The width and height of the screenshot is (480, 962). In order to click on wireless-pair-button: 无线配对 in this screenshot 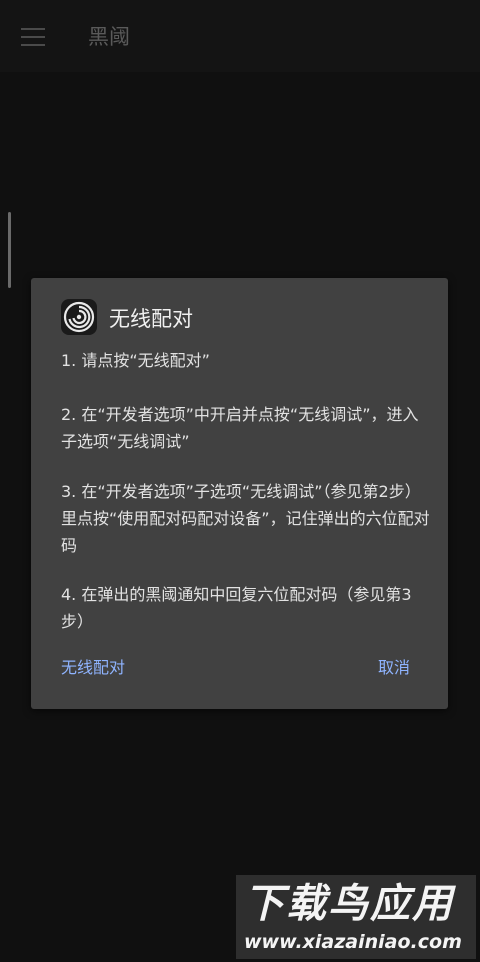, I will do `click(93, 668)`.